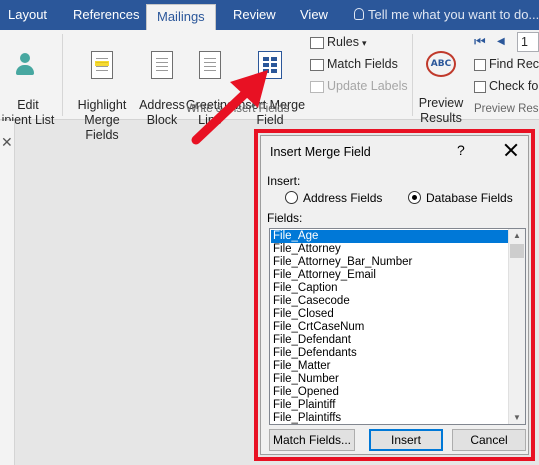 This screenshot has width=539, height=465. I want to click on tab-references: References, so click(106, 15).